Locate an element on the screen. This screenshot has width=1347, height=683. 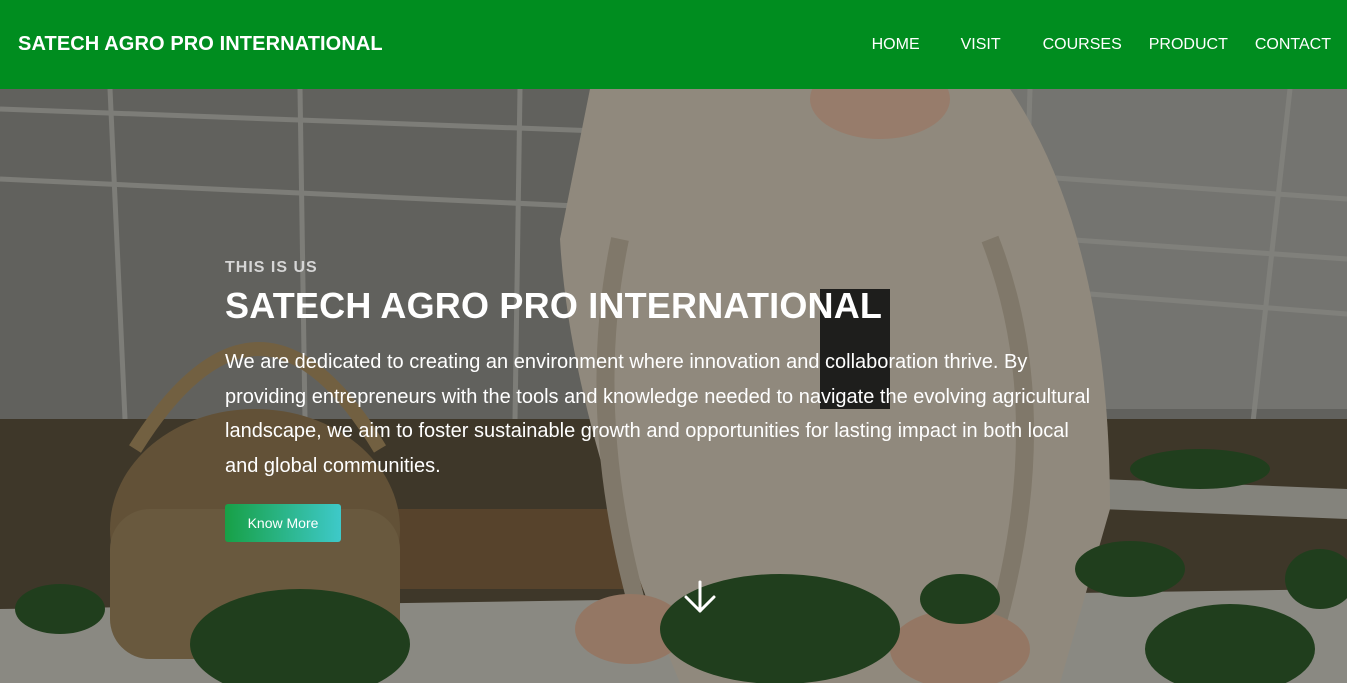
arrow-down-icon is located at coordinates (700, 597).